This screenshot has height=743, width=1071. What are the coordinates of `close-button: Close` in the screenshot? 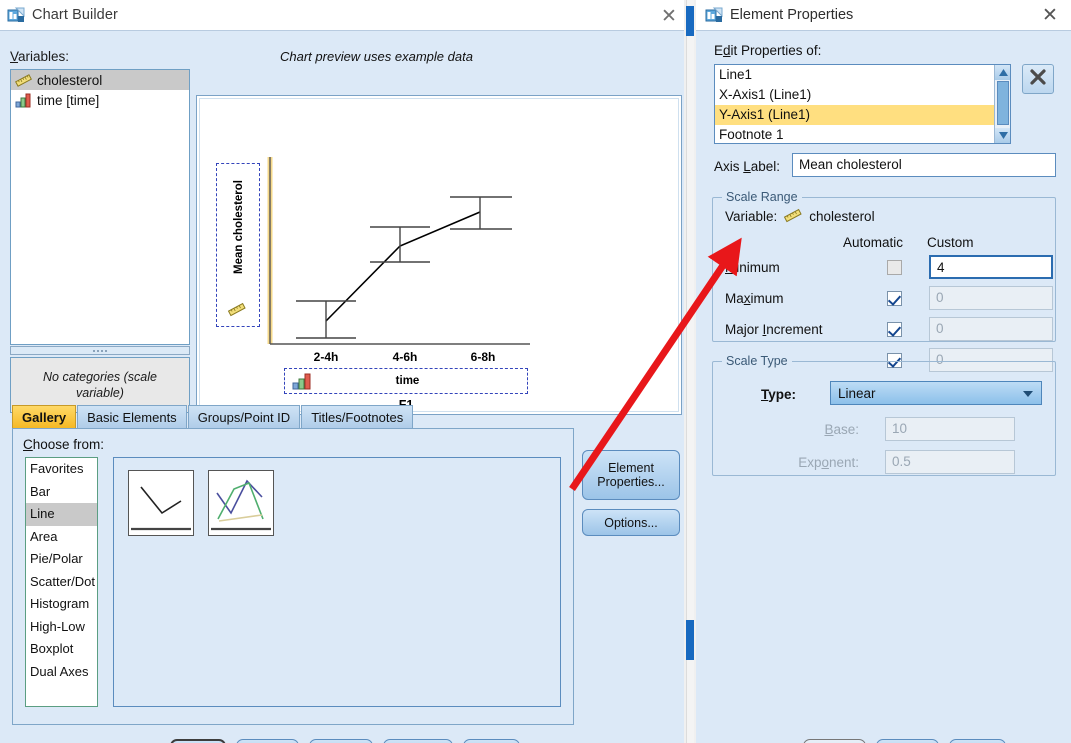 It's located at (907, 741).